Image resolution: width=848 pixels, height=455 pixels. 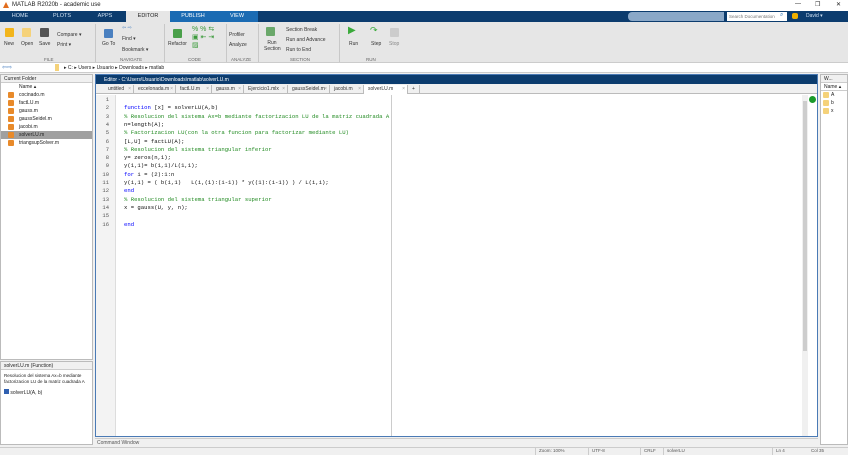 I want to click on tab-label: gauss.m, so click(x=225, y=89).